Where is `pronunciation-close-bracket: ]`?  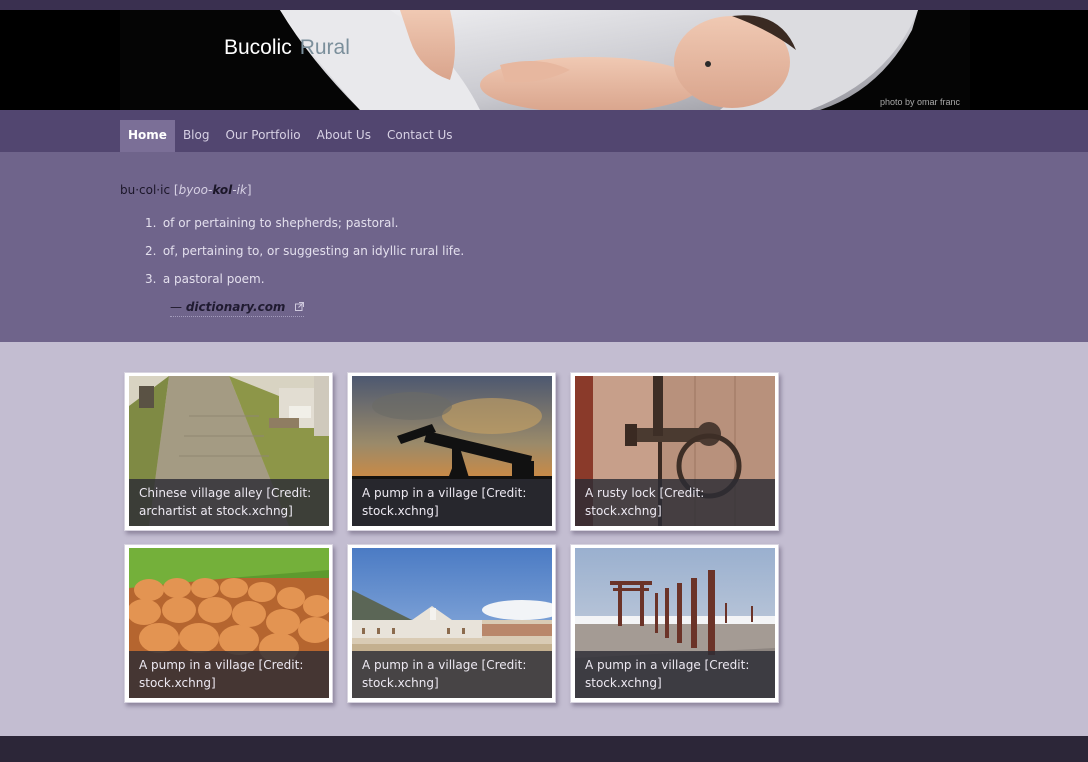 pronunciation-close-bracket: ] is located at coordinates (249, 190).